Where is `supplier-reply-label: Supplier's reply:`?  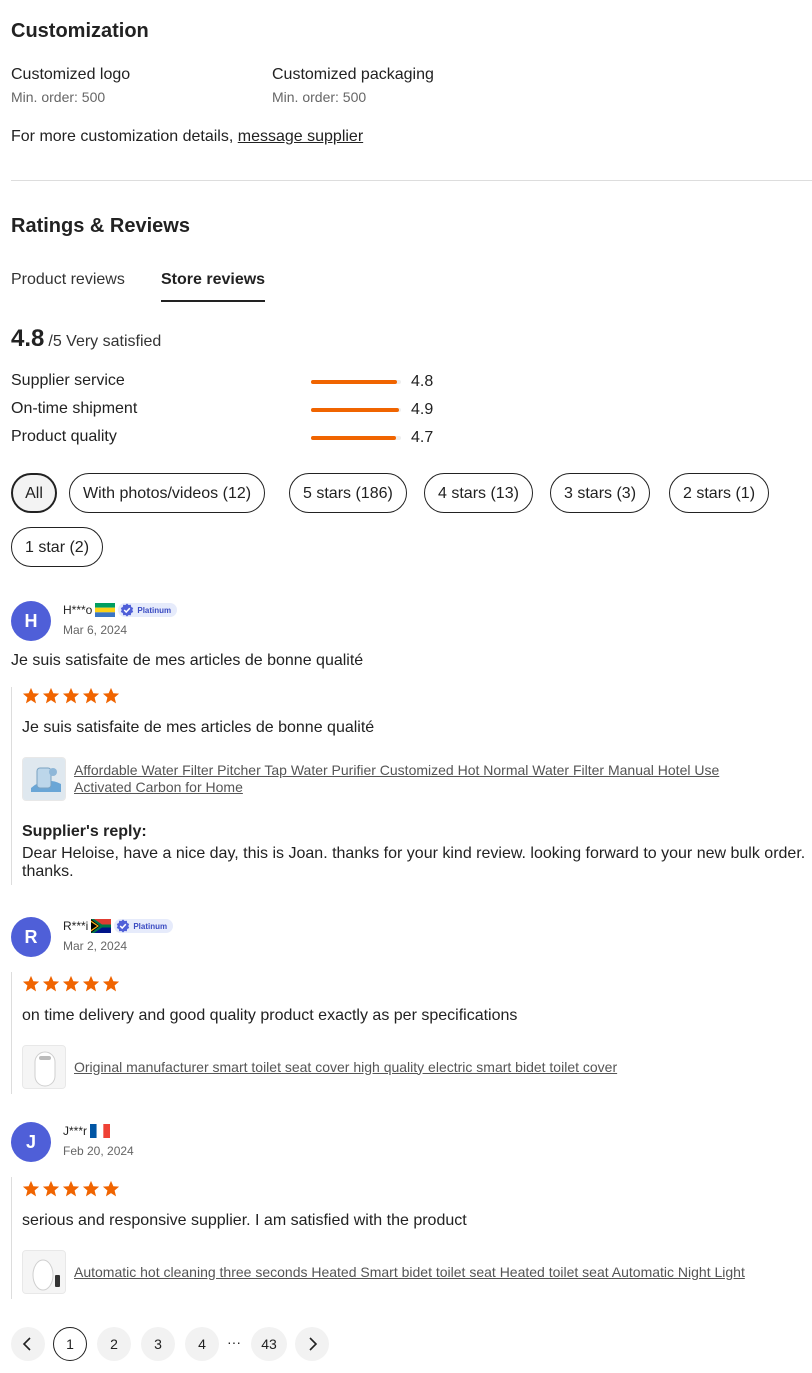
supplier-reply-label: Supplier's reply: is located at coordinates (84, 831).